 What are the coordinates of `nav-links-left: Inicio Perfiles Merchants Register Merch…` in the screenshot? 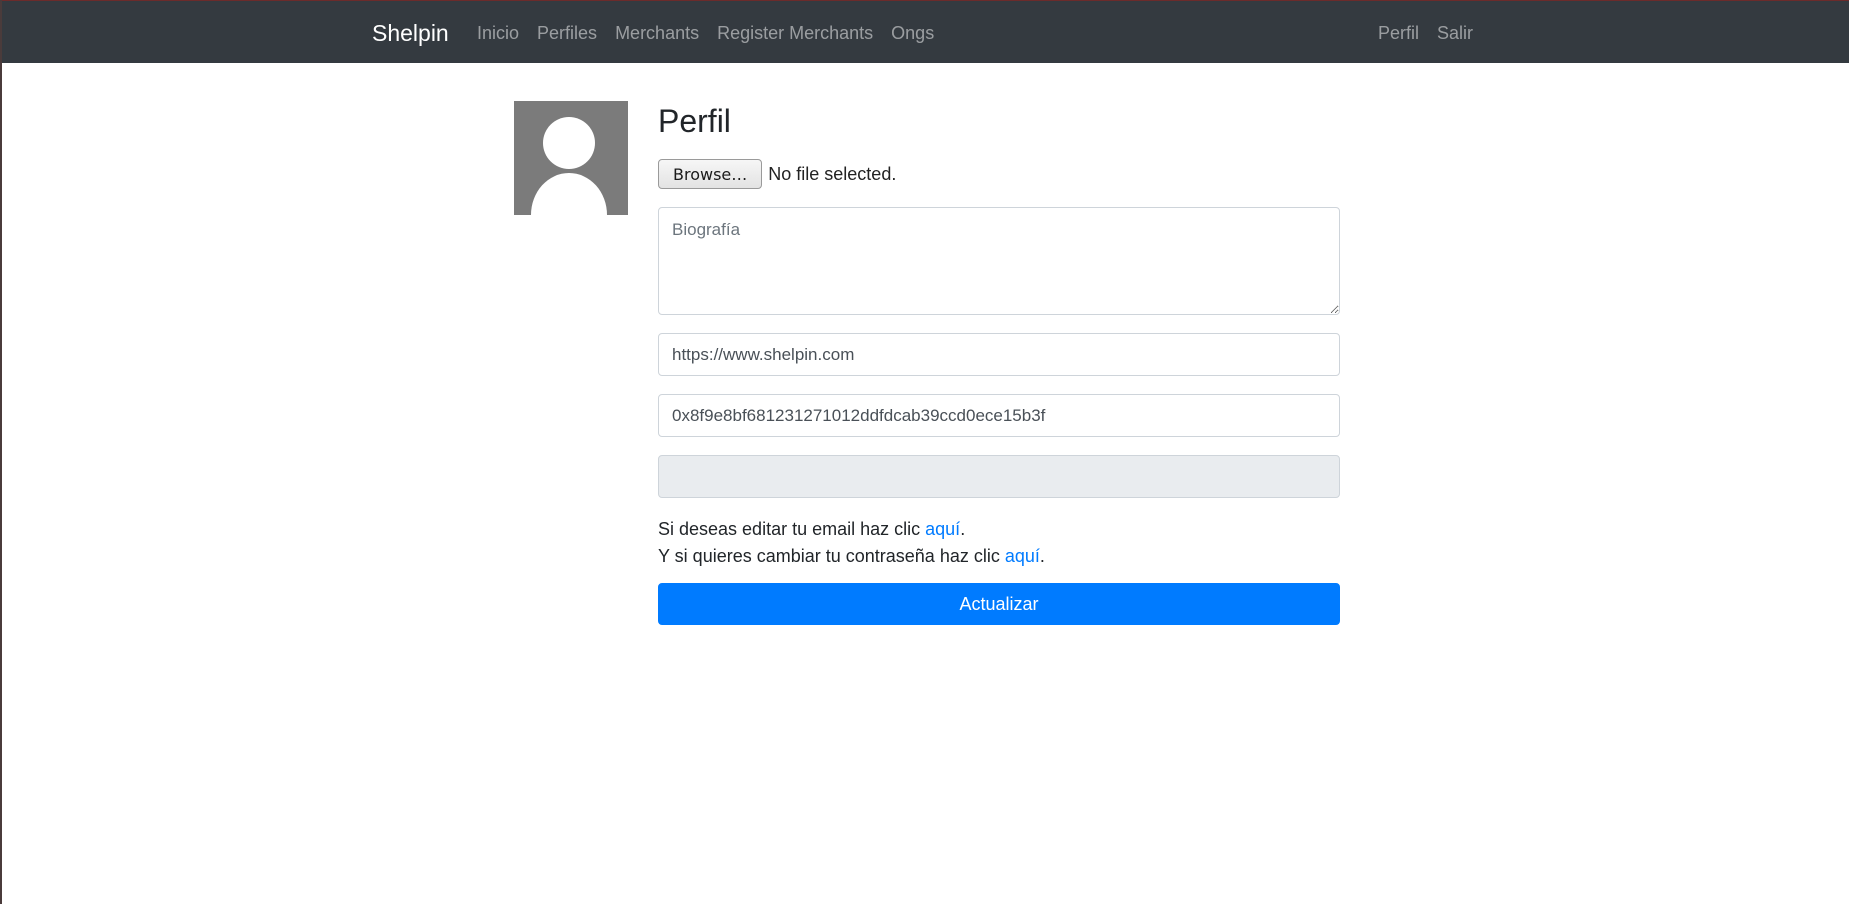 It's located at (710, 33).